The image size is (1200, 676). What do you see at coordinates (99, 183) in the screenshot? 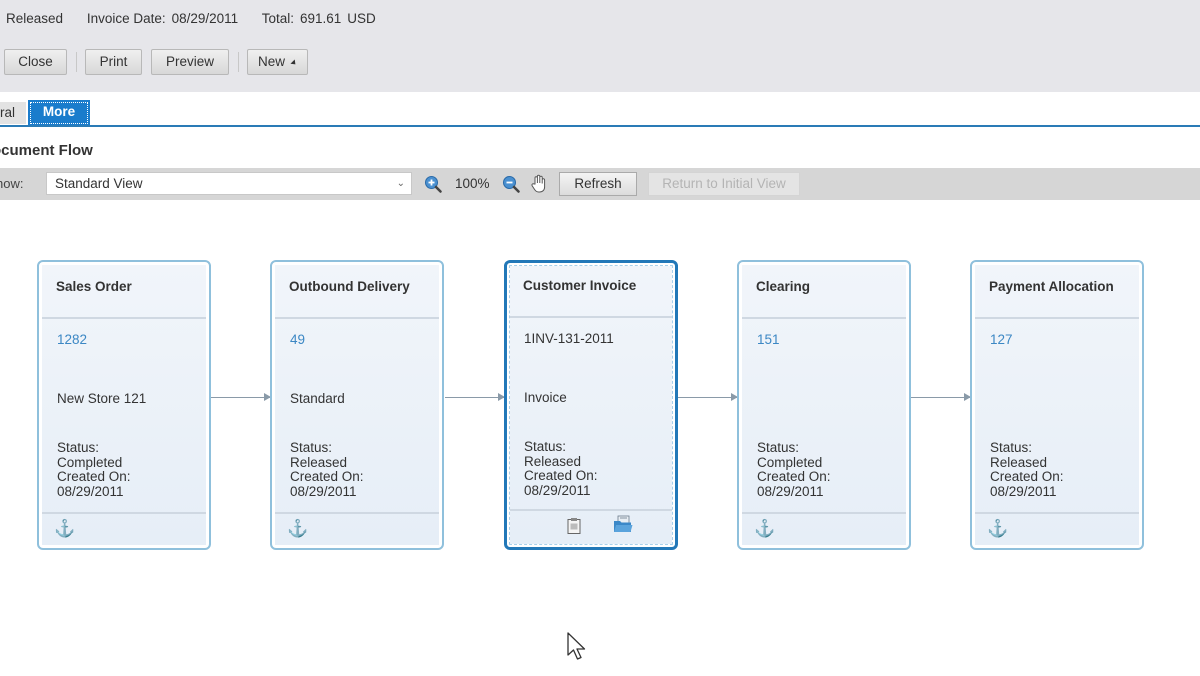
I see `view-select-value: Standard View` at bounding box center [99, 183].